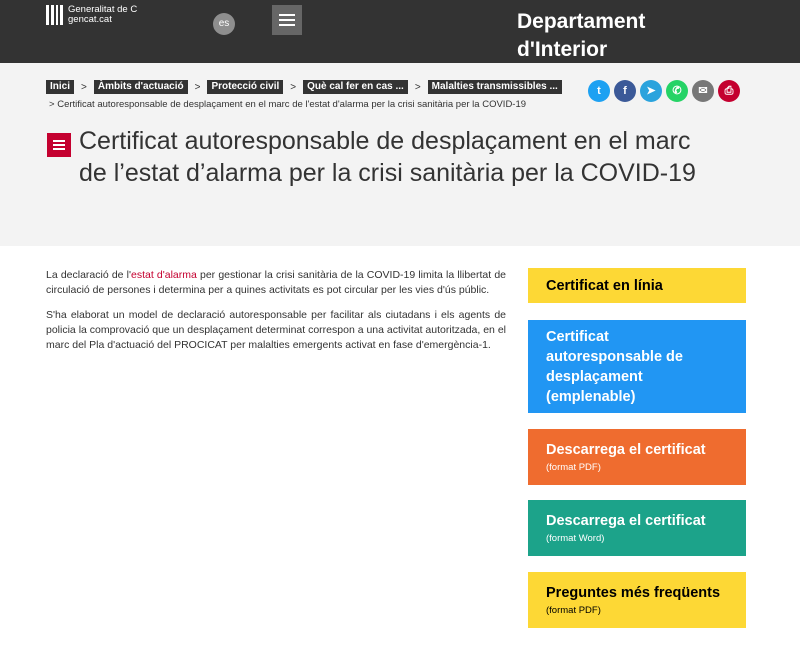  I want to click on generalitat-logo-icon, so click(54, 15).